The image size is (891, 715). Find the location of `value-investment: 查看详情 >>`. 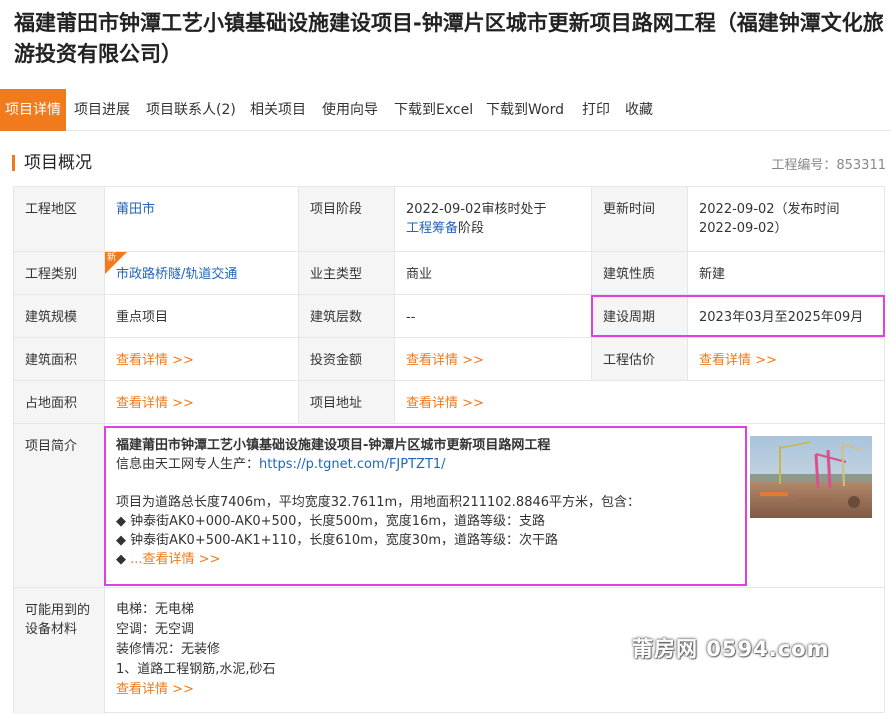

value-investment: 查看详情 >> is located at coordinates (493, 359).